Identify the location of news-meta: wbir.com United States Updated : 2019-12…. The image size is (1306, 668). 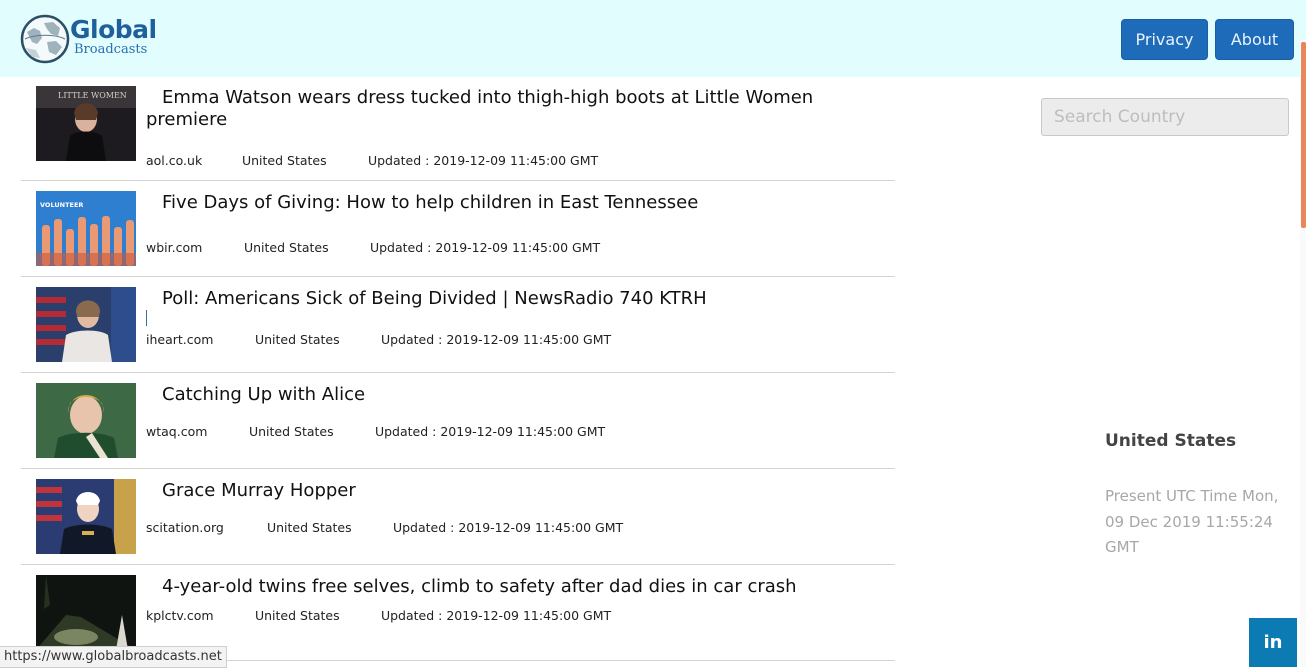
(373, 247).